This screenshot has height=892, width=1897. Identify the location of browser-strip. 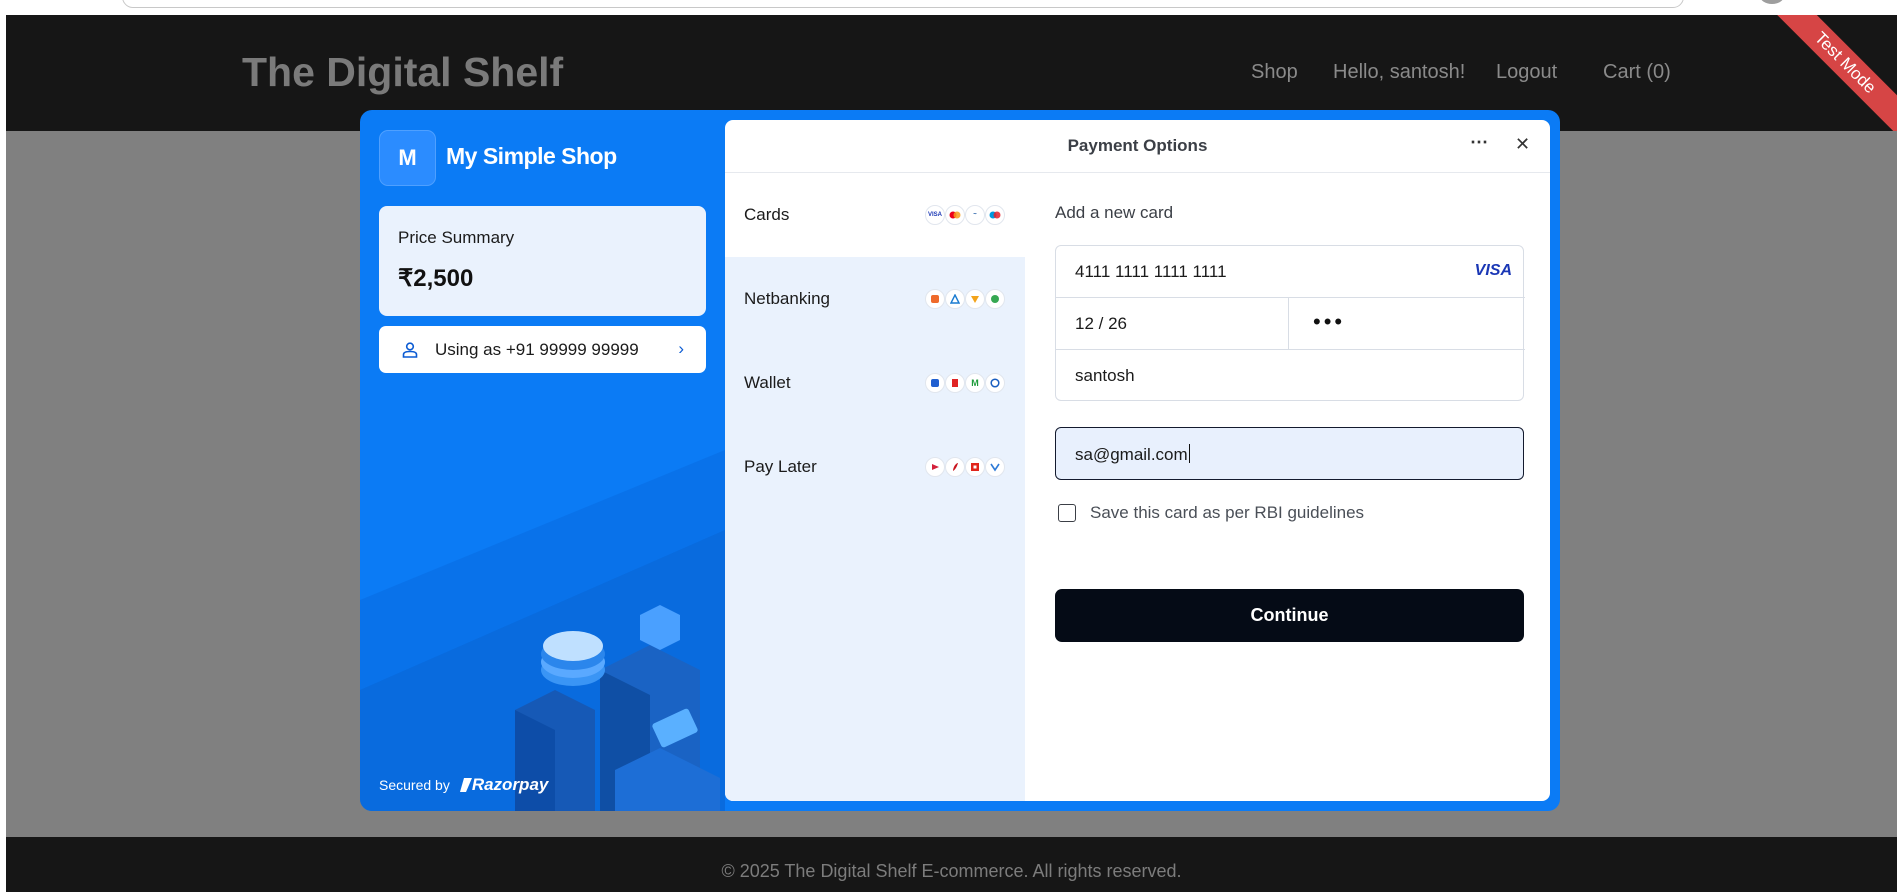
(948, 7).